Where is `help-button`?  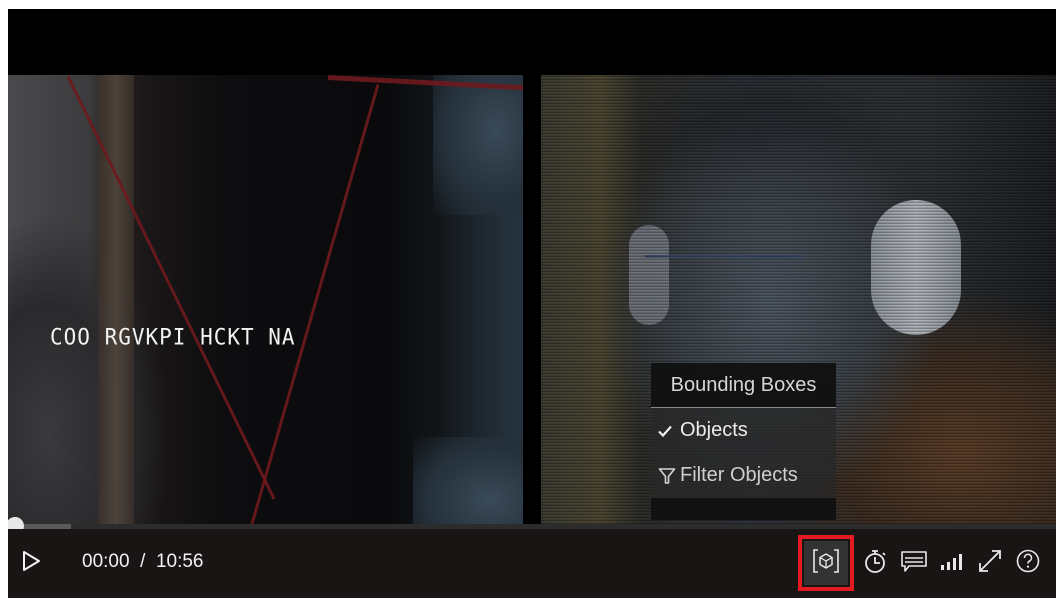 help-button is located at coordinates (1028, 563).